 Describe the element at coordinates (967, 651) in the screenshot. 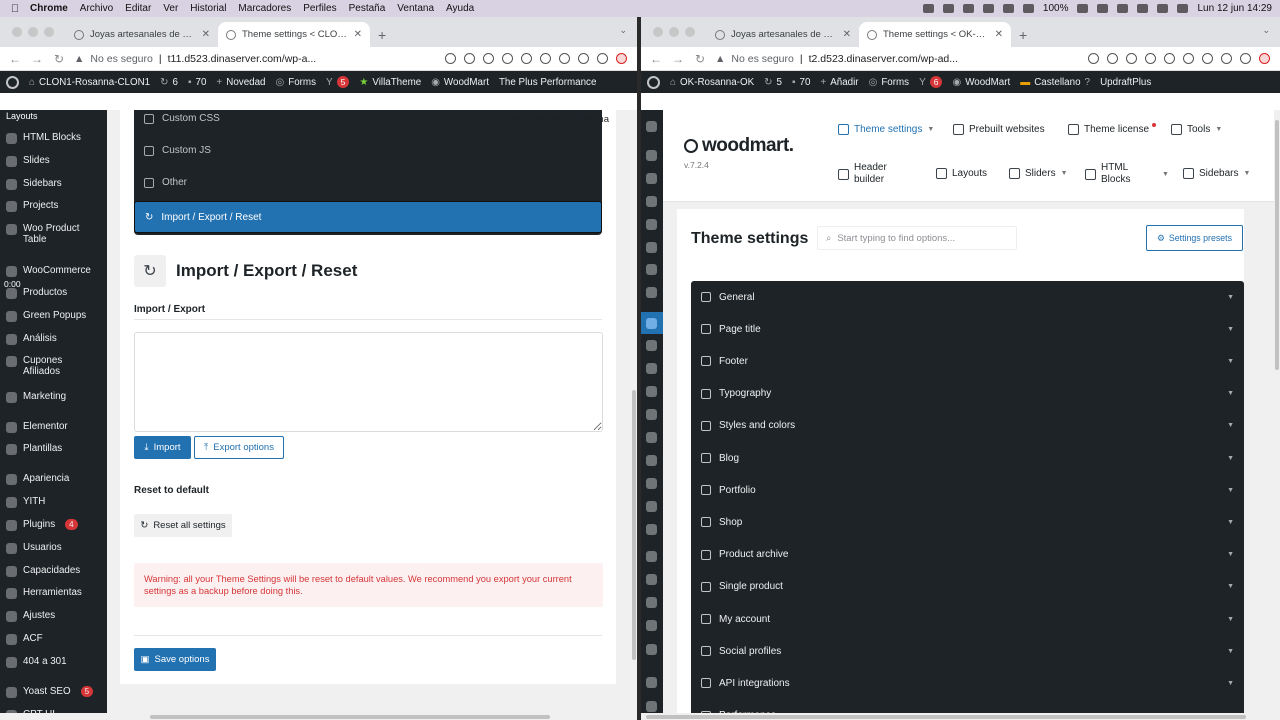

I see `option-social-profiles: Social profiles ▼` at that location.